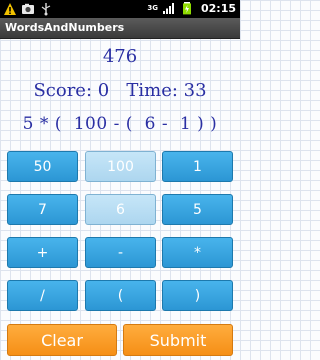  What do you see at coordinates (42, 295) in the screenshot?
I see `operator-divide-button: /` at bounding box center [42, 295].